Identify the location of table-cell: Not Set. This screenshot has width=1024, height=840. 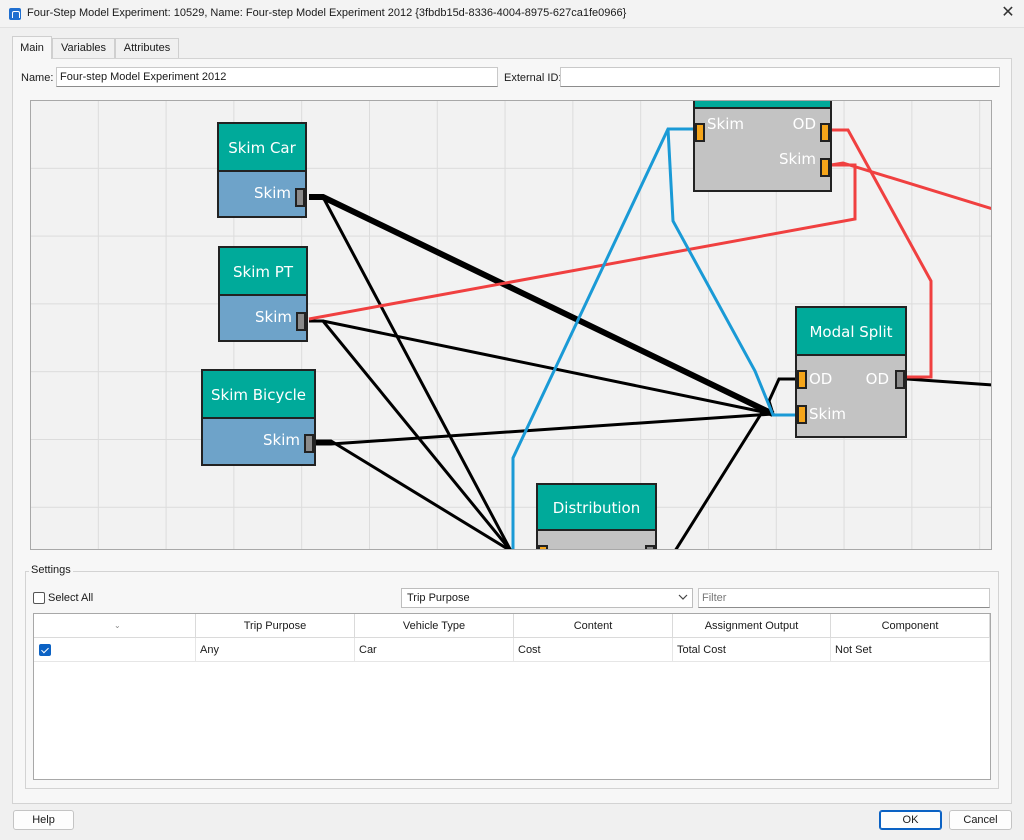
(910, 650).